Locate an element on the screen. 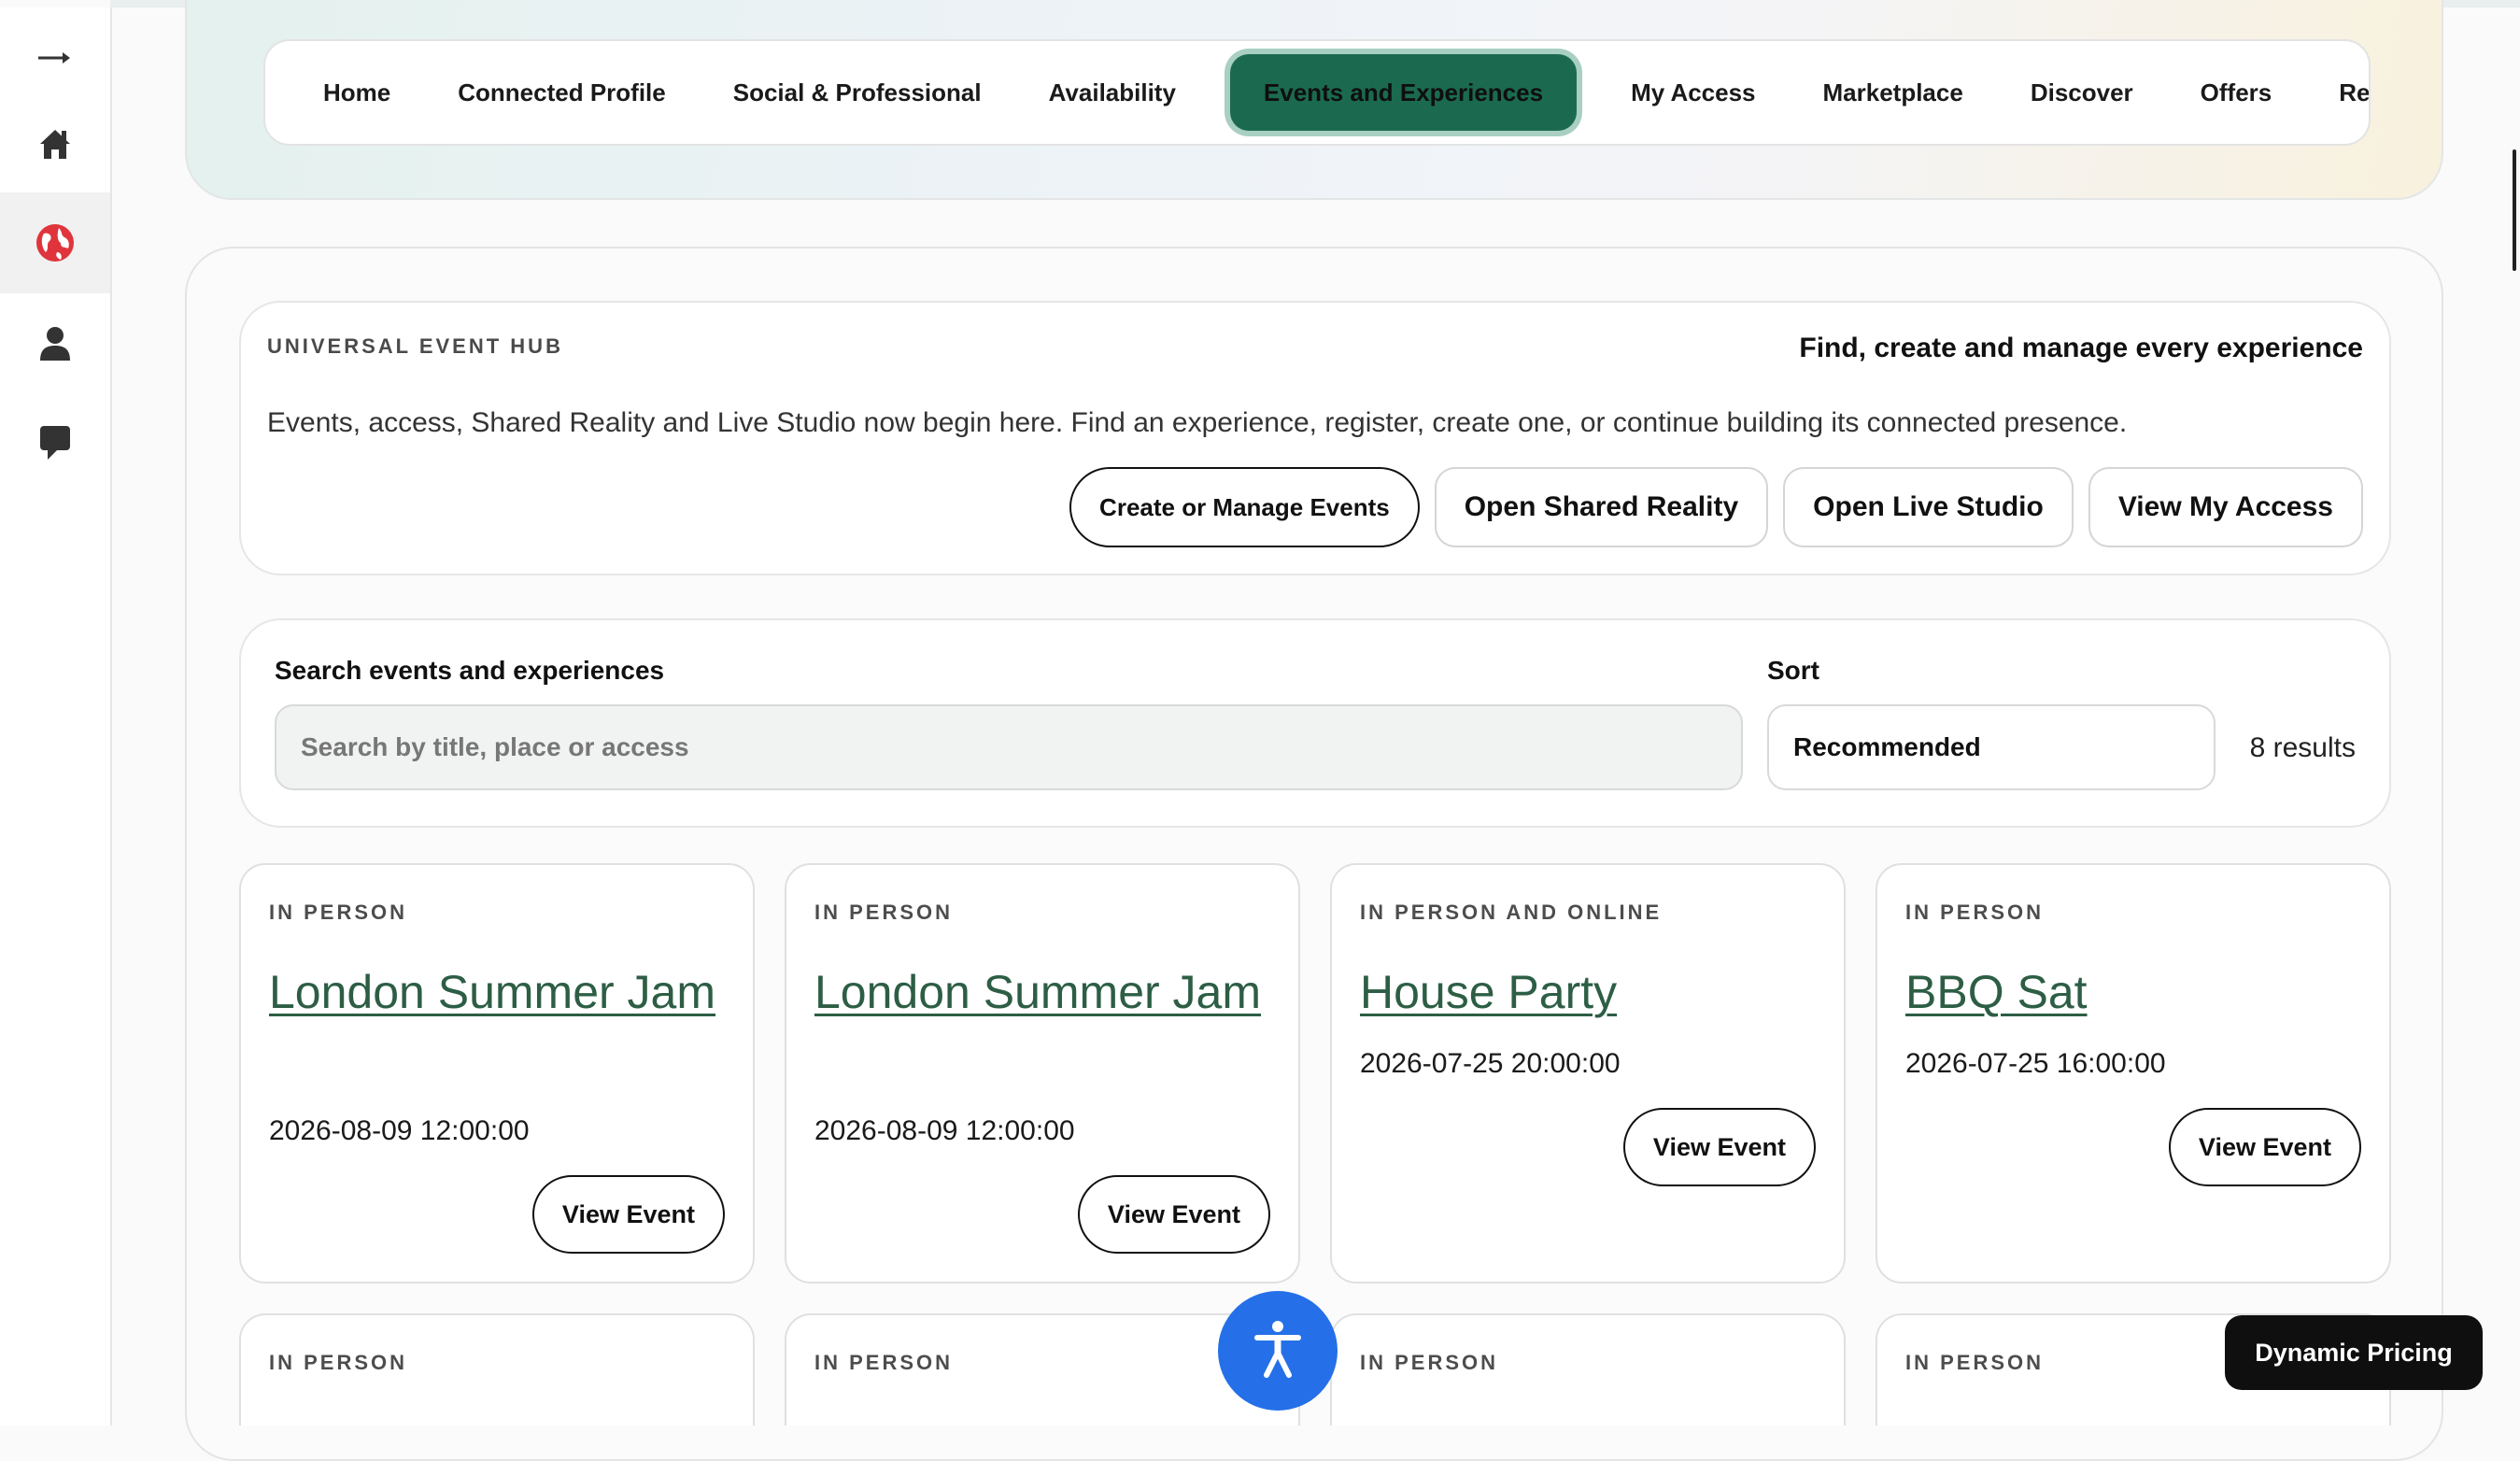 The image size is (2520, 1461). arrow-right-icon is located at coordinates (55, 58).